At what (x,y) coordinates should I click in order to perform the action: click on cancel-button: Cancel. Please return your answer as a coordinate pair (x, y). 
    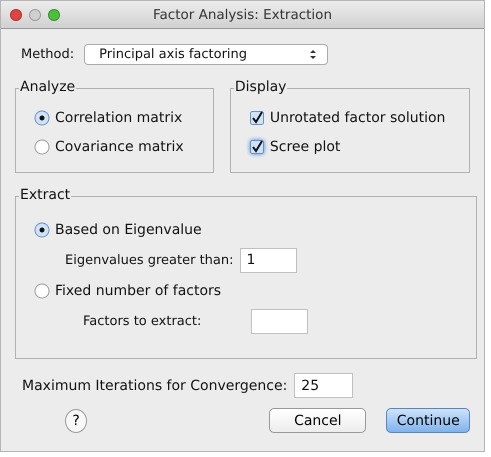
    Looking at the image, I should click on (317, 420).